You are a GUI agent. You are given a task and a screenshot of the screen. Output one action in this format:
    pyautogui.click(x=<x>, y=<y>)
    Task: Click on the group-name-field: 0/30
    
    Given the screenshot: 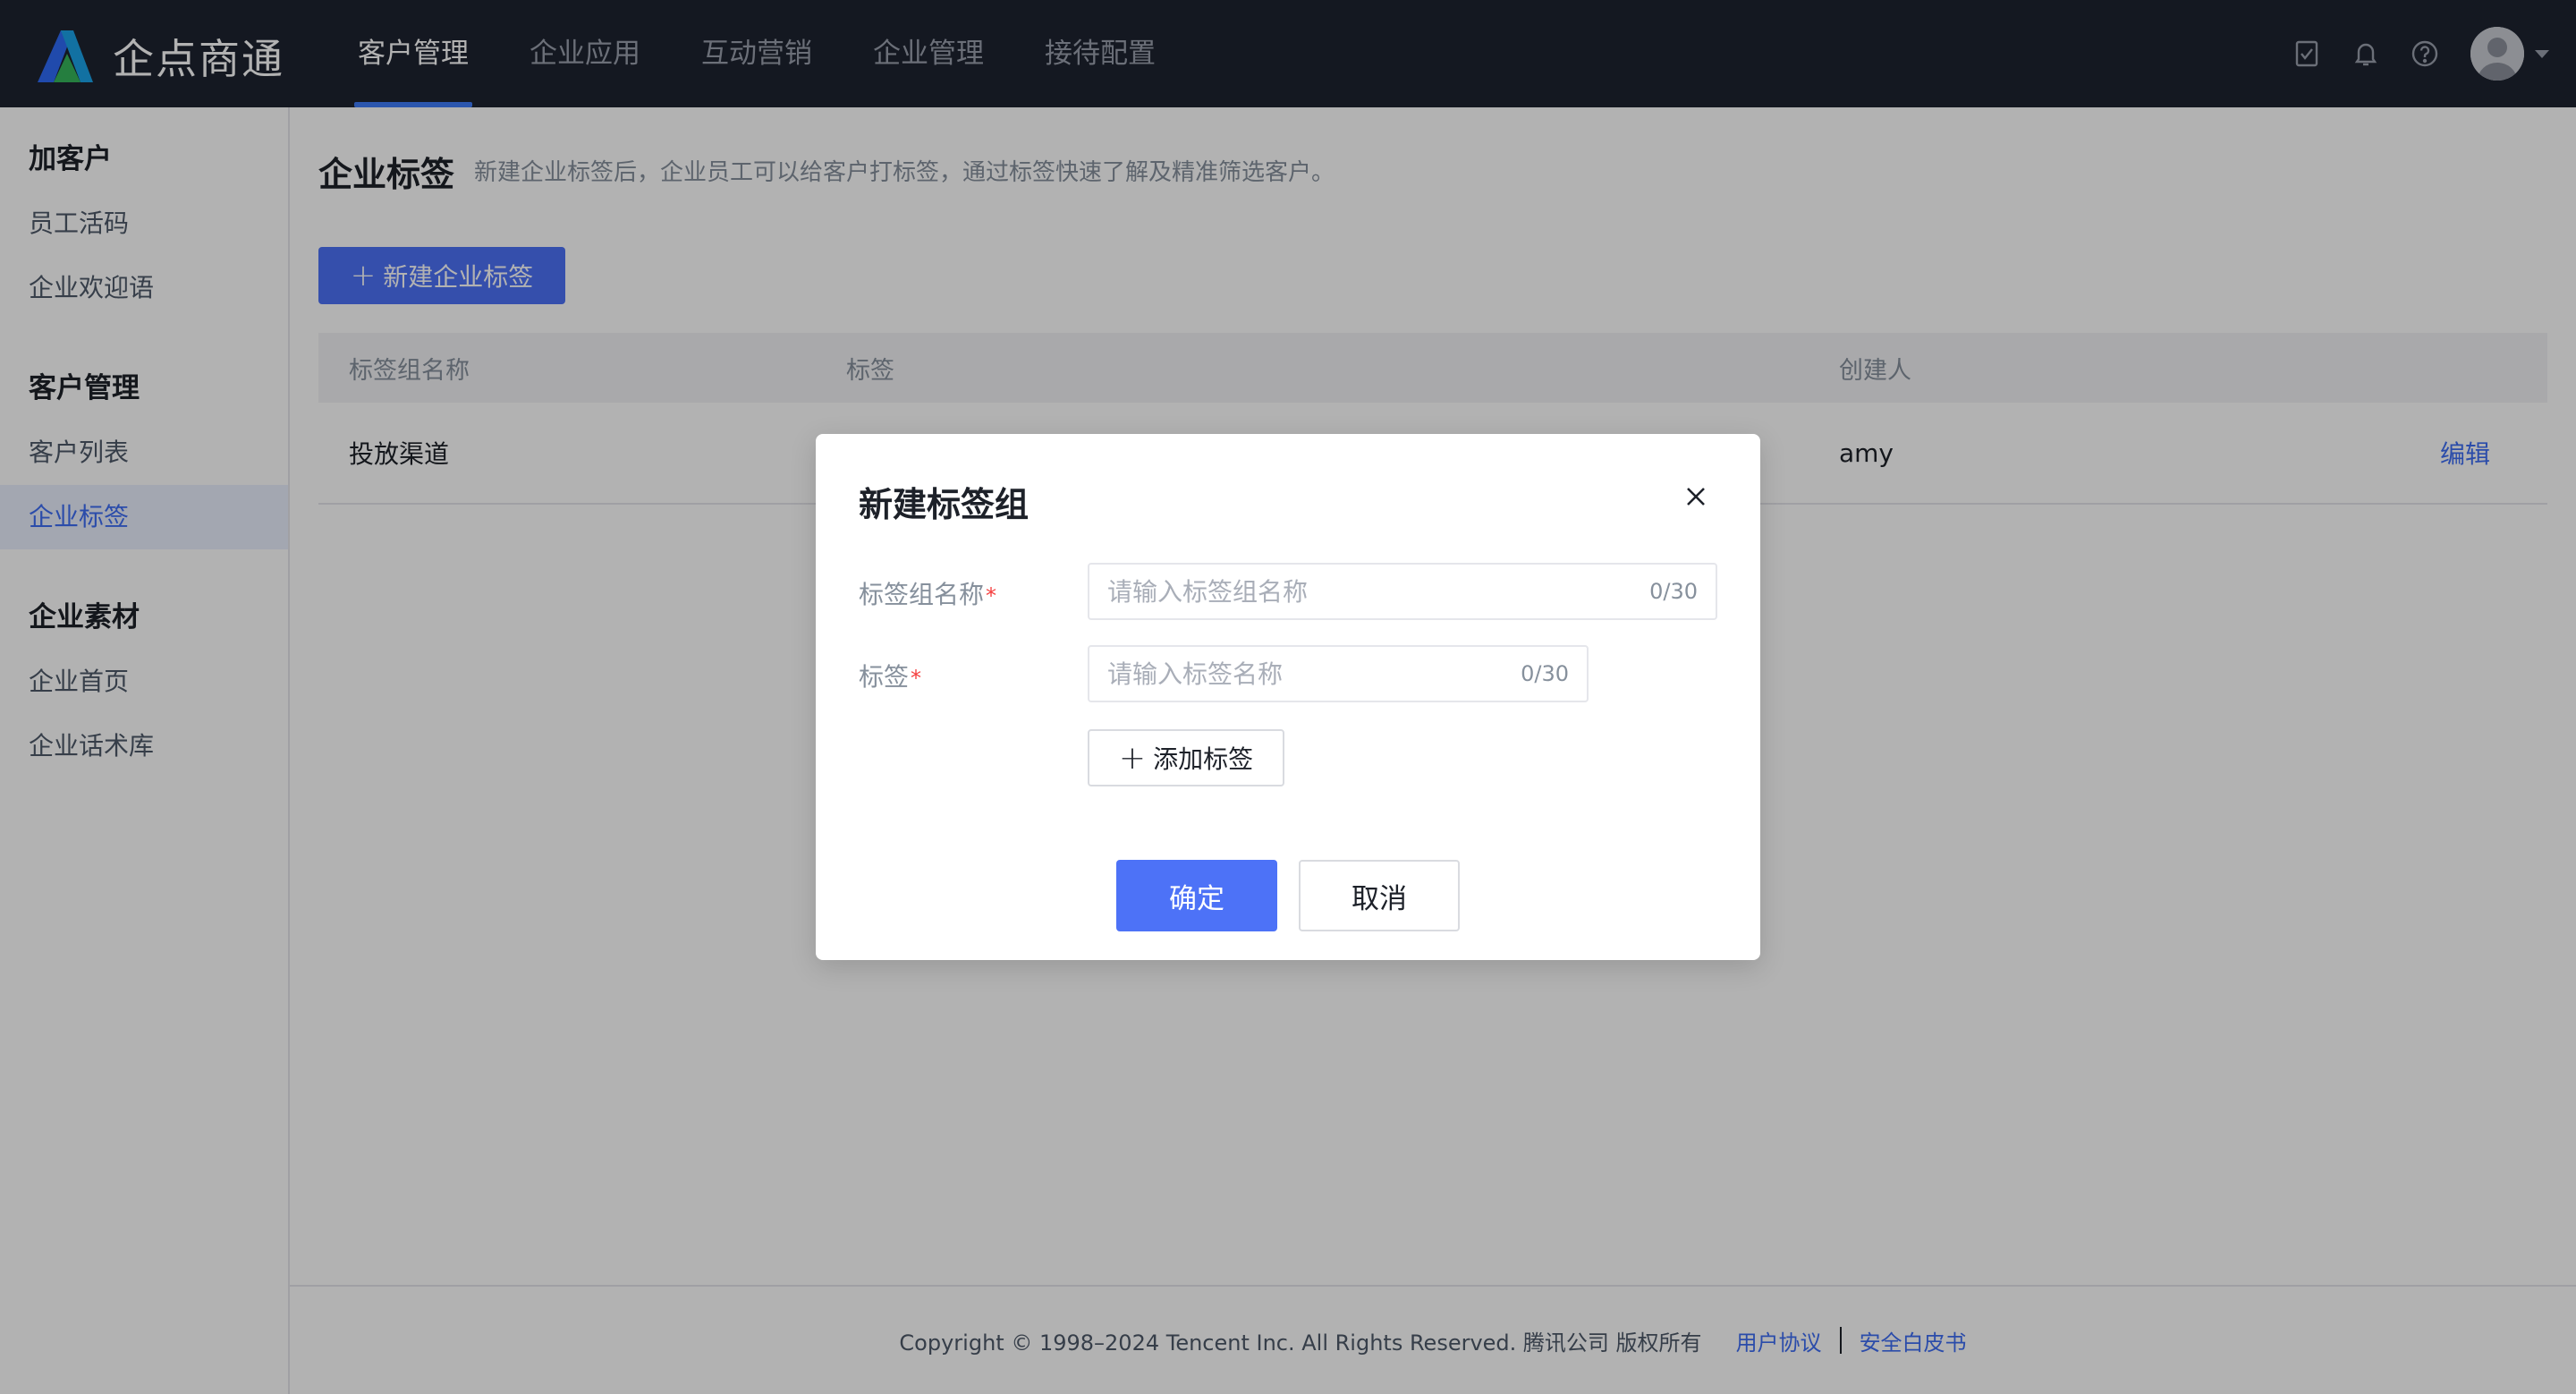 What is the action you would take?
    pyautogui.click(x=1402, y=591)
    